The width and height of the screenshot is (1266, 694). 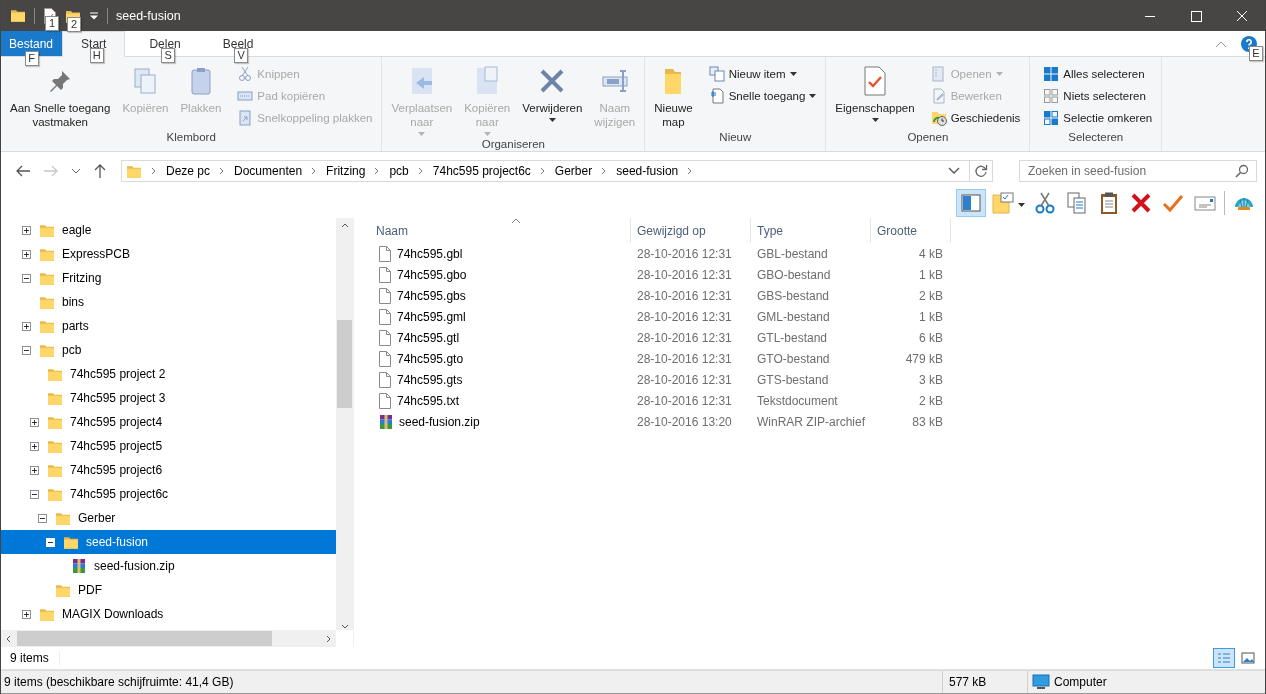 What do you see at coordinates (168, 254) in the screenshot?
I see `tree-item: ExpressPCB` at bounding box center [168, 254].